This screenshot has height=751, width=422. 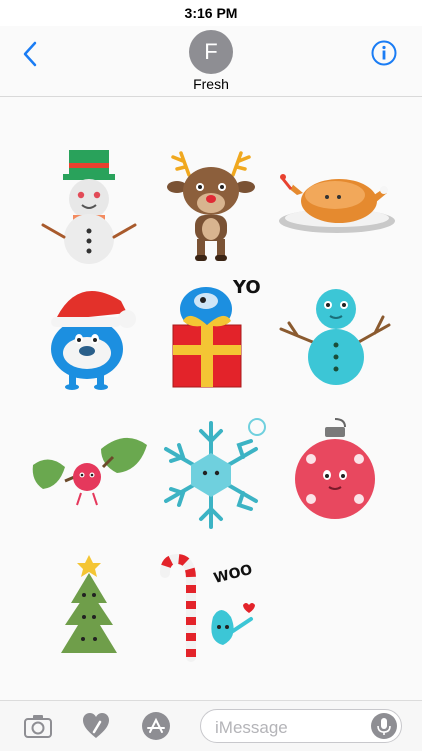 I want to click on info-icon, so click(x=384, y=53).